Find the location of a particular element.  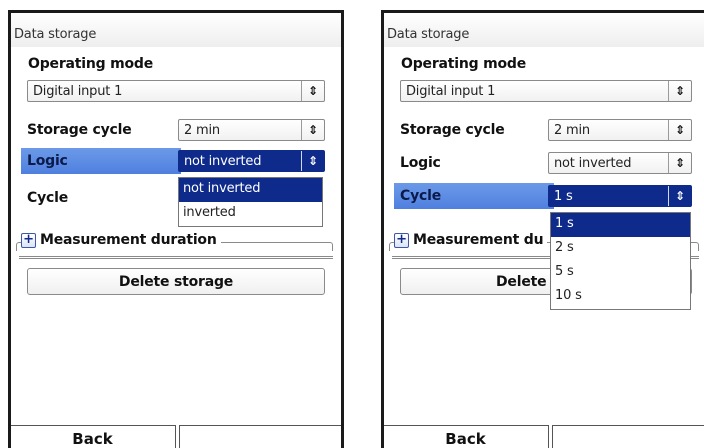

dropdown-option: 5 s is located at coordinates (620, 273).